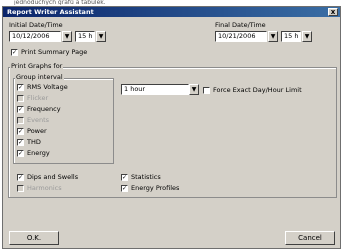 Image resolution: width=343 pixels, height=251 pixels. I want to click on energy-profiles-label: Energy Profiles, so click(155, 188).